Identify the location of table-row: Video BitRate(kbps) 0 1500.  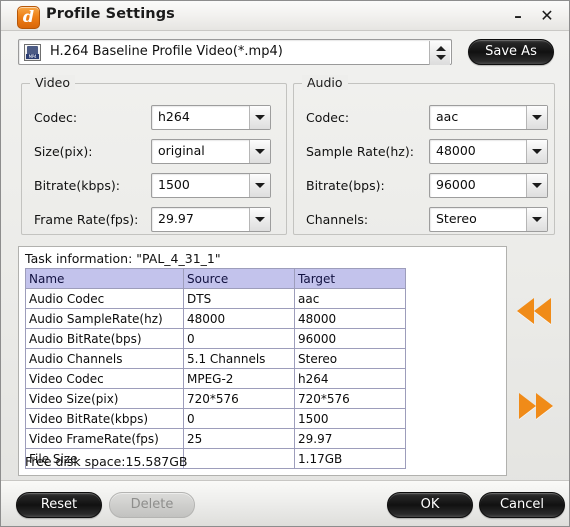
(215, 418).